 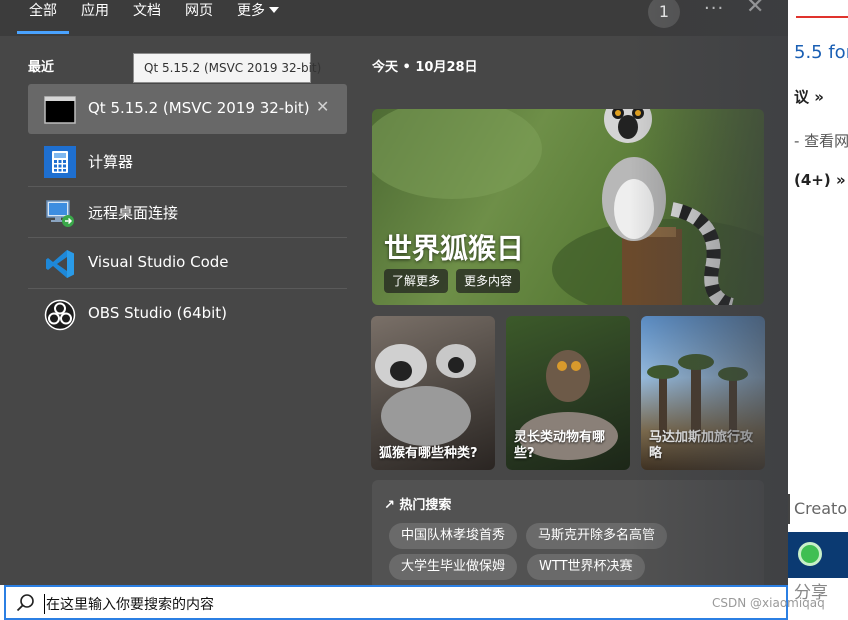 I want to click on hero-card: 世界狐猴日 了解更多 更多内容, so click(x=568, y=207).